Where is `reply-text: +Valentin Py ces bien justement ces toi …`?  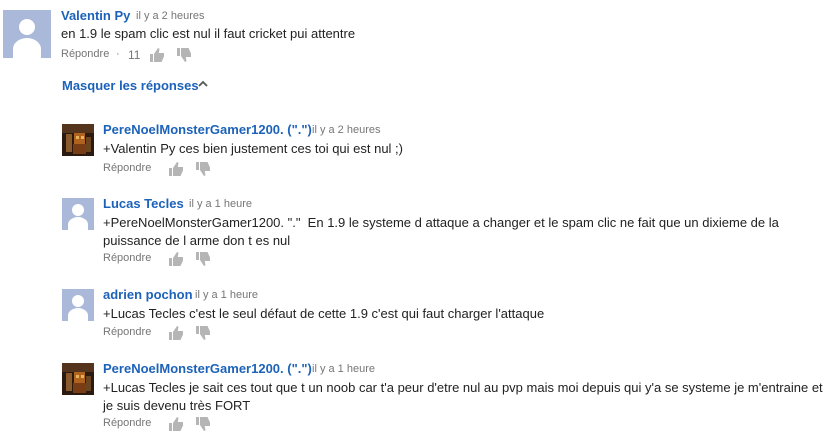 reply-text: +Valentin Py ces bien justement ces toi … is located at coordinates (253, 148).